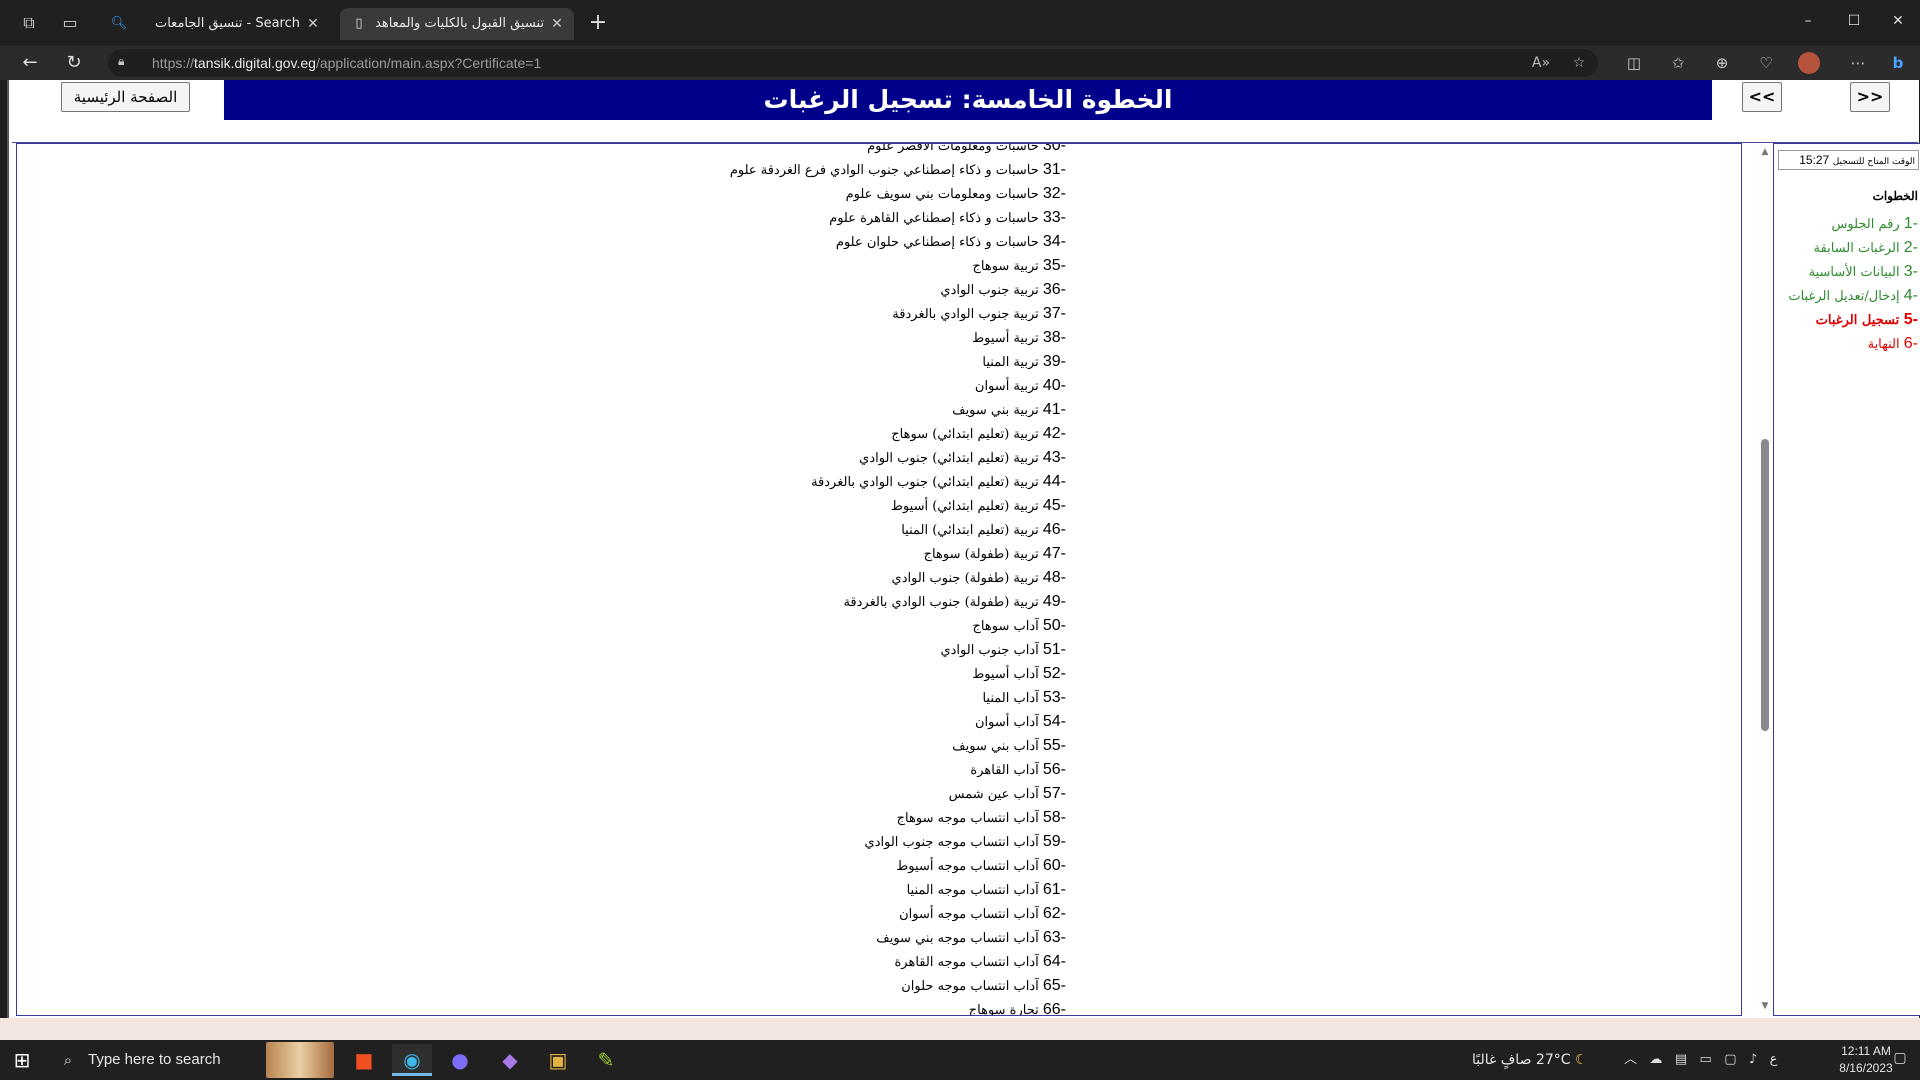 This screenshot has height=1080, width=1920. I want to click on list-item: -33 حاسبات و ذكاء إصطناعي القاهرة علوم, so click(898, 218).